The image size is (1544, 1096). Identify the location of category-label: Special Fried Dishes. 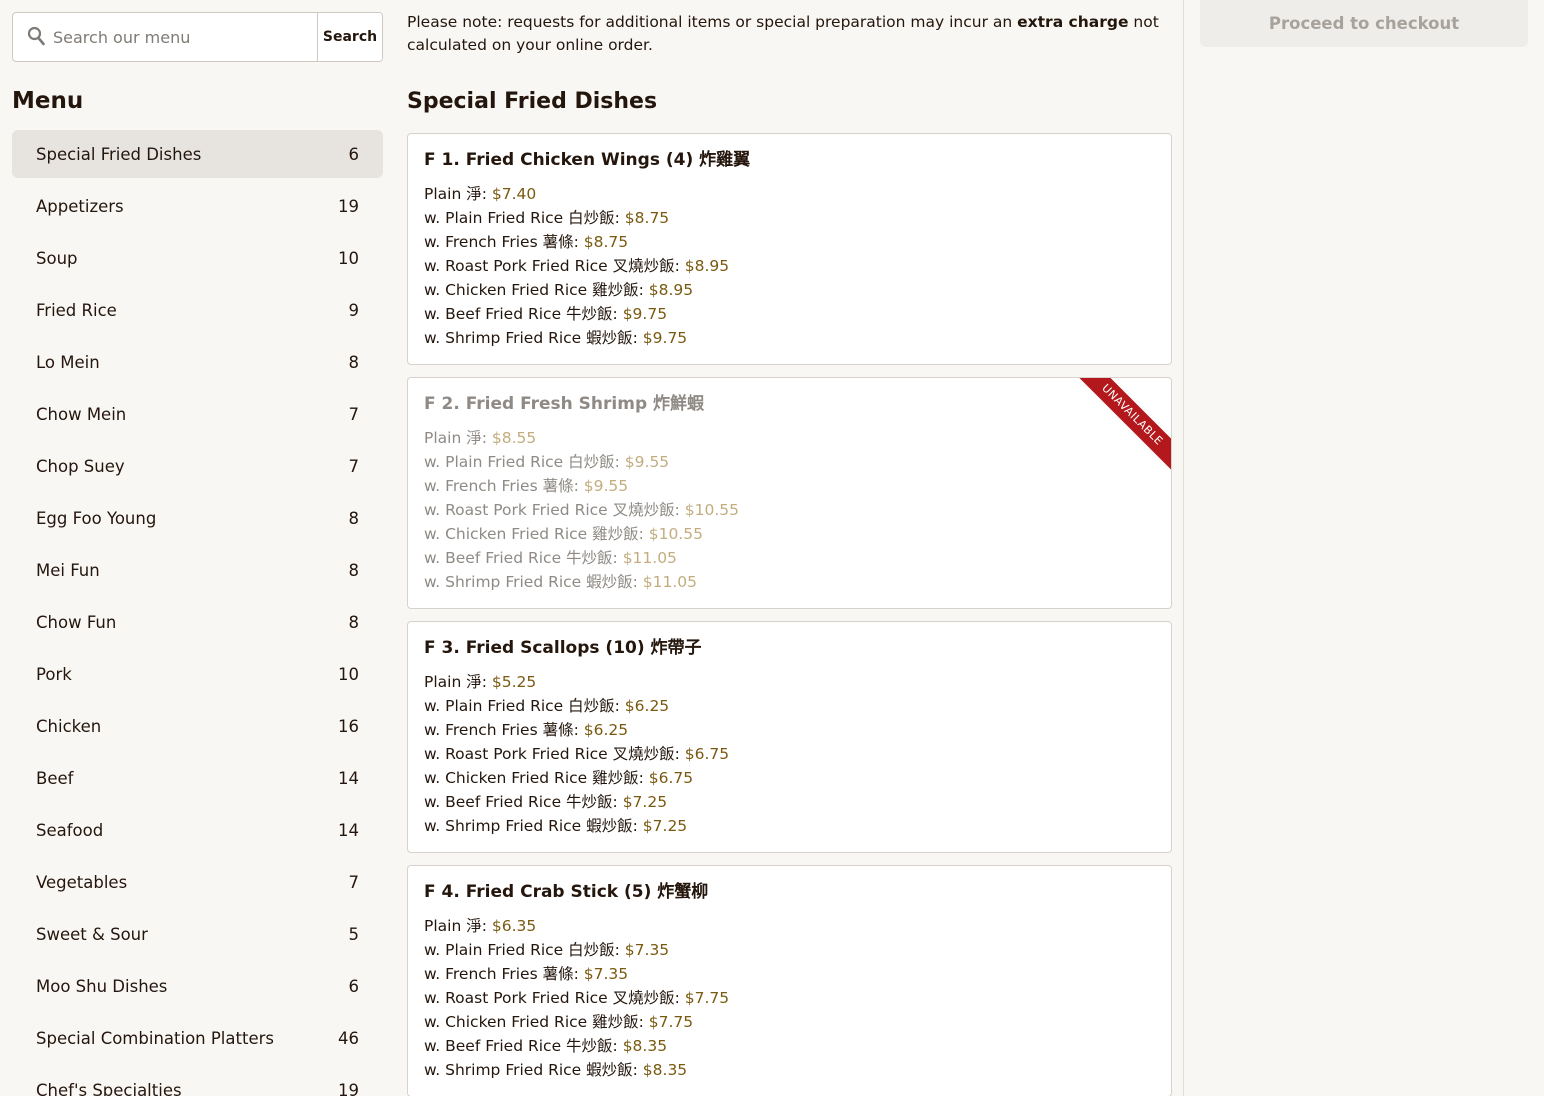
(119, 154).